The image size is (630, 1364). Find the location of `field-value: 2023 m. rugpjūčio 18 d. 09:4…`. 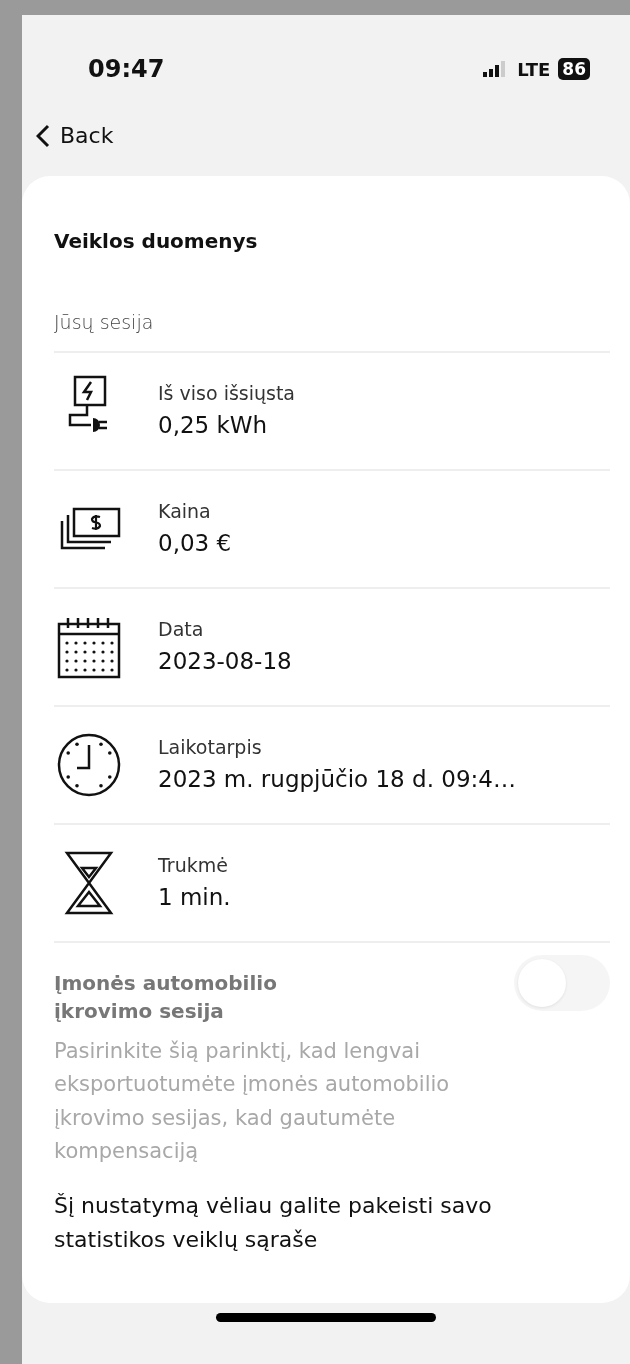

field-value: 2023 m. rugpjūčio 18 d. 09:4… is located at coordinates (337, 779).